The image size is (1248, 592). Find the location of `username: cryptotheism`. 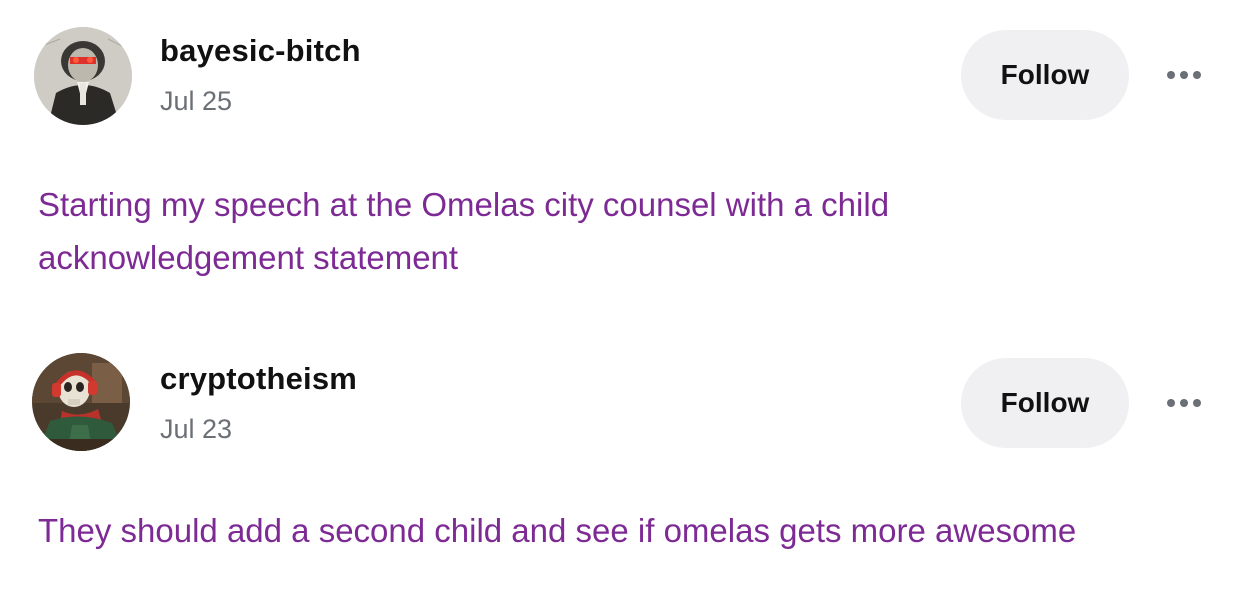

username: cryptotheism is located at coordinates (258, 379).